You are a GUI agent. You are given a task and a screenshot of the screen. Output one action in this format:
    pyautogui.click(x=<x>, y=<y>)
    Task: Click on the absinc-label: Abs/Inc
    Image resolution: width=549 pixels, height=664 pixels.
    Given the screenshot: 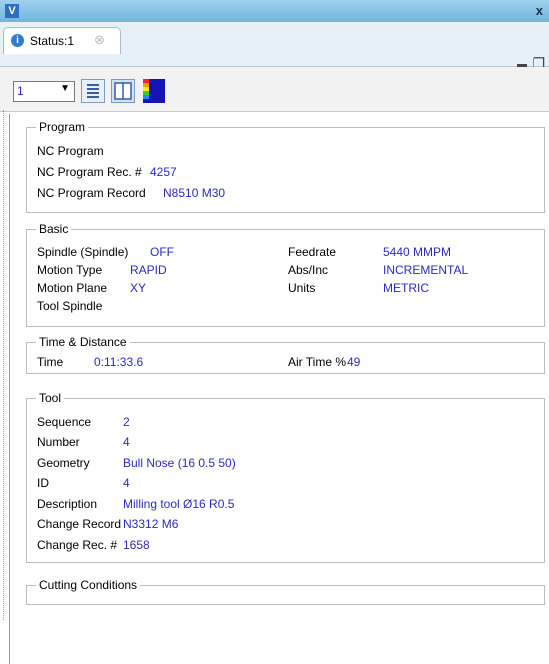 What is the action you would take?
    pyautogui.click(x=308, y=270)
    